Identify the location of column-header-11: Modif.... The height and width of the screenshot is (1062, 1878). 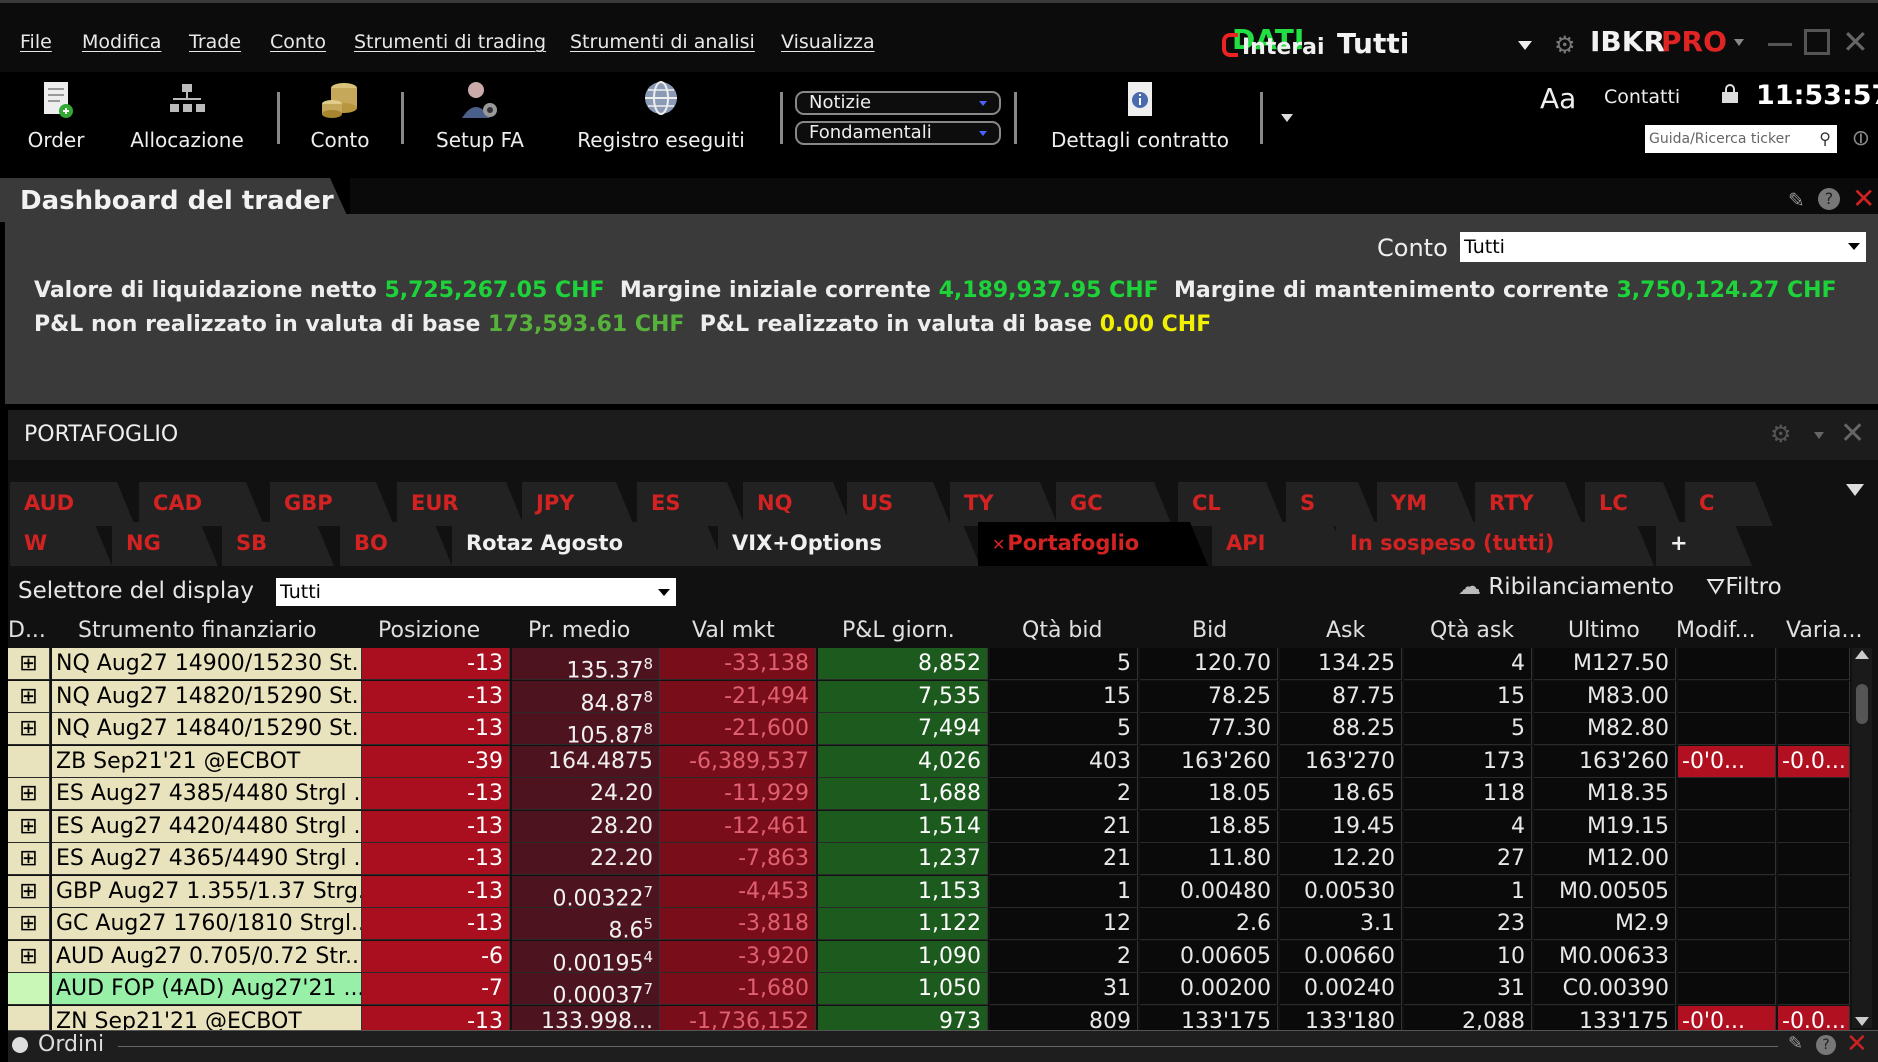
(1716, 630).